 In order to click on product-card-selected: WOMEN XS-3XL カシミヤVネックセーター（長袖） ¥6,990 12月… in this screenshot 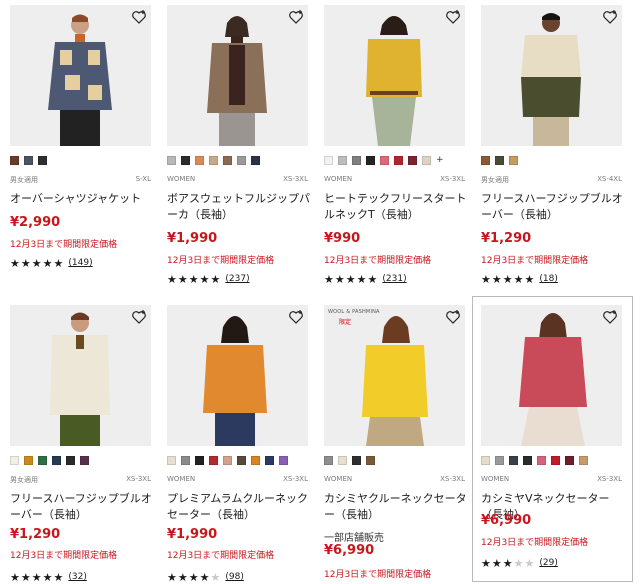, I will do `click(552, 439)`.